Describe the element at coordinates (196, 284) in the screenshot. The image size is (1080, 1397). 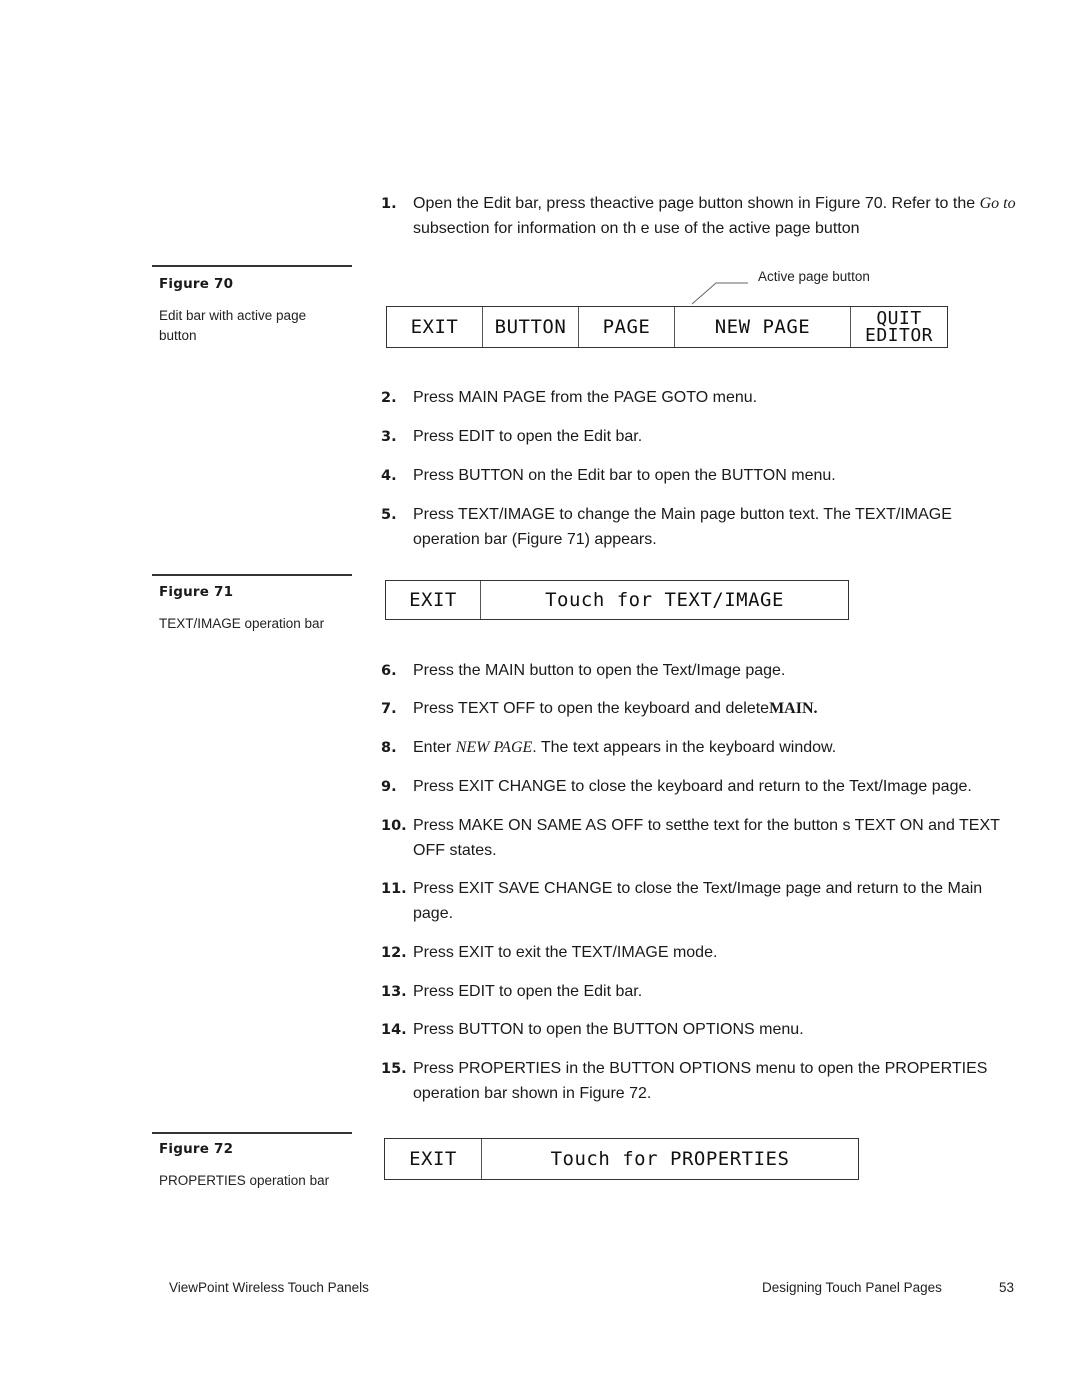
I see `figure-70-label: Figure 70` at that location.